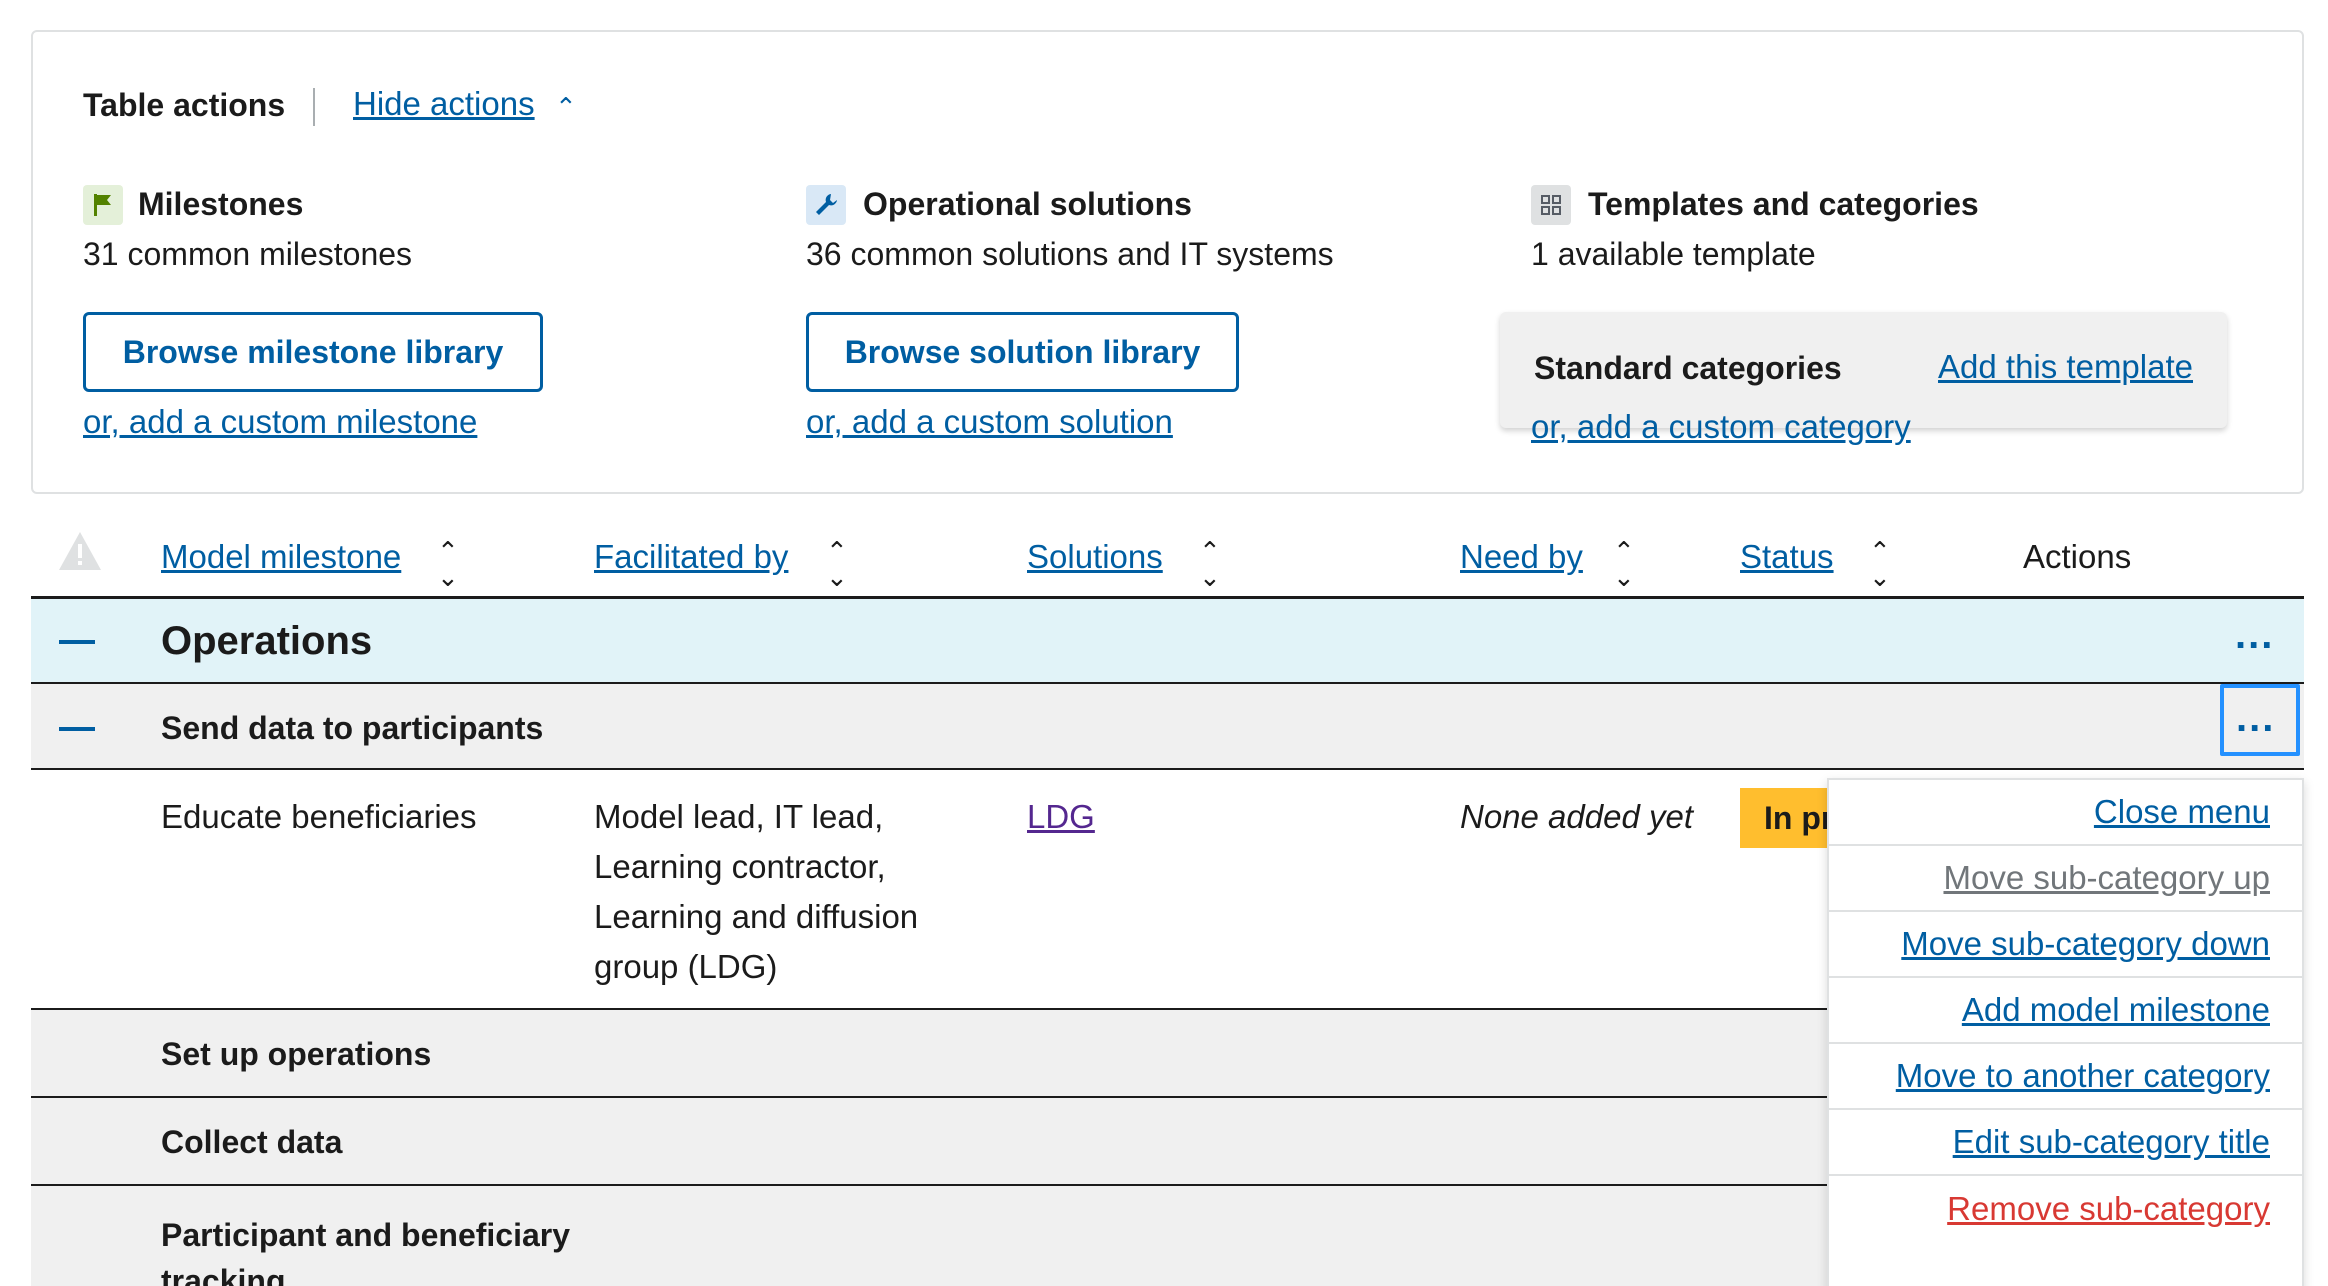  What do you see at coordinates (2065, 367) in the screenshot?
I see `add-template-link: Add this template` at bounding box center [2065, 367].